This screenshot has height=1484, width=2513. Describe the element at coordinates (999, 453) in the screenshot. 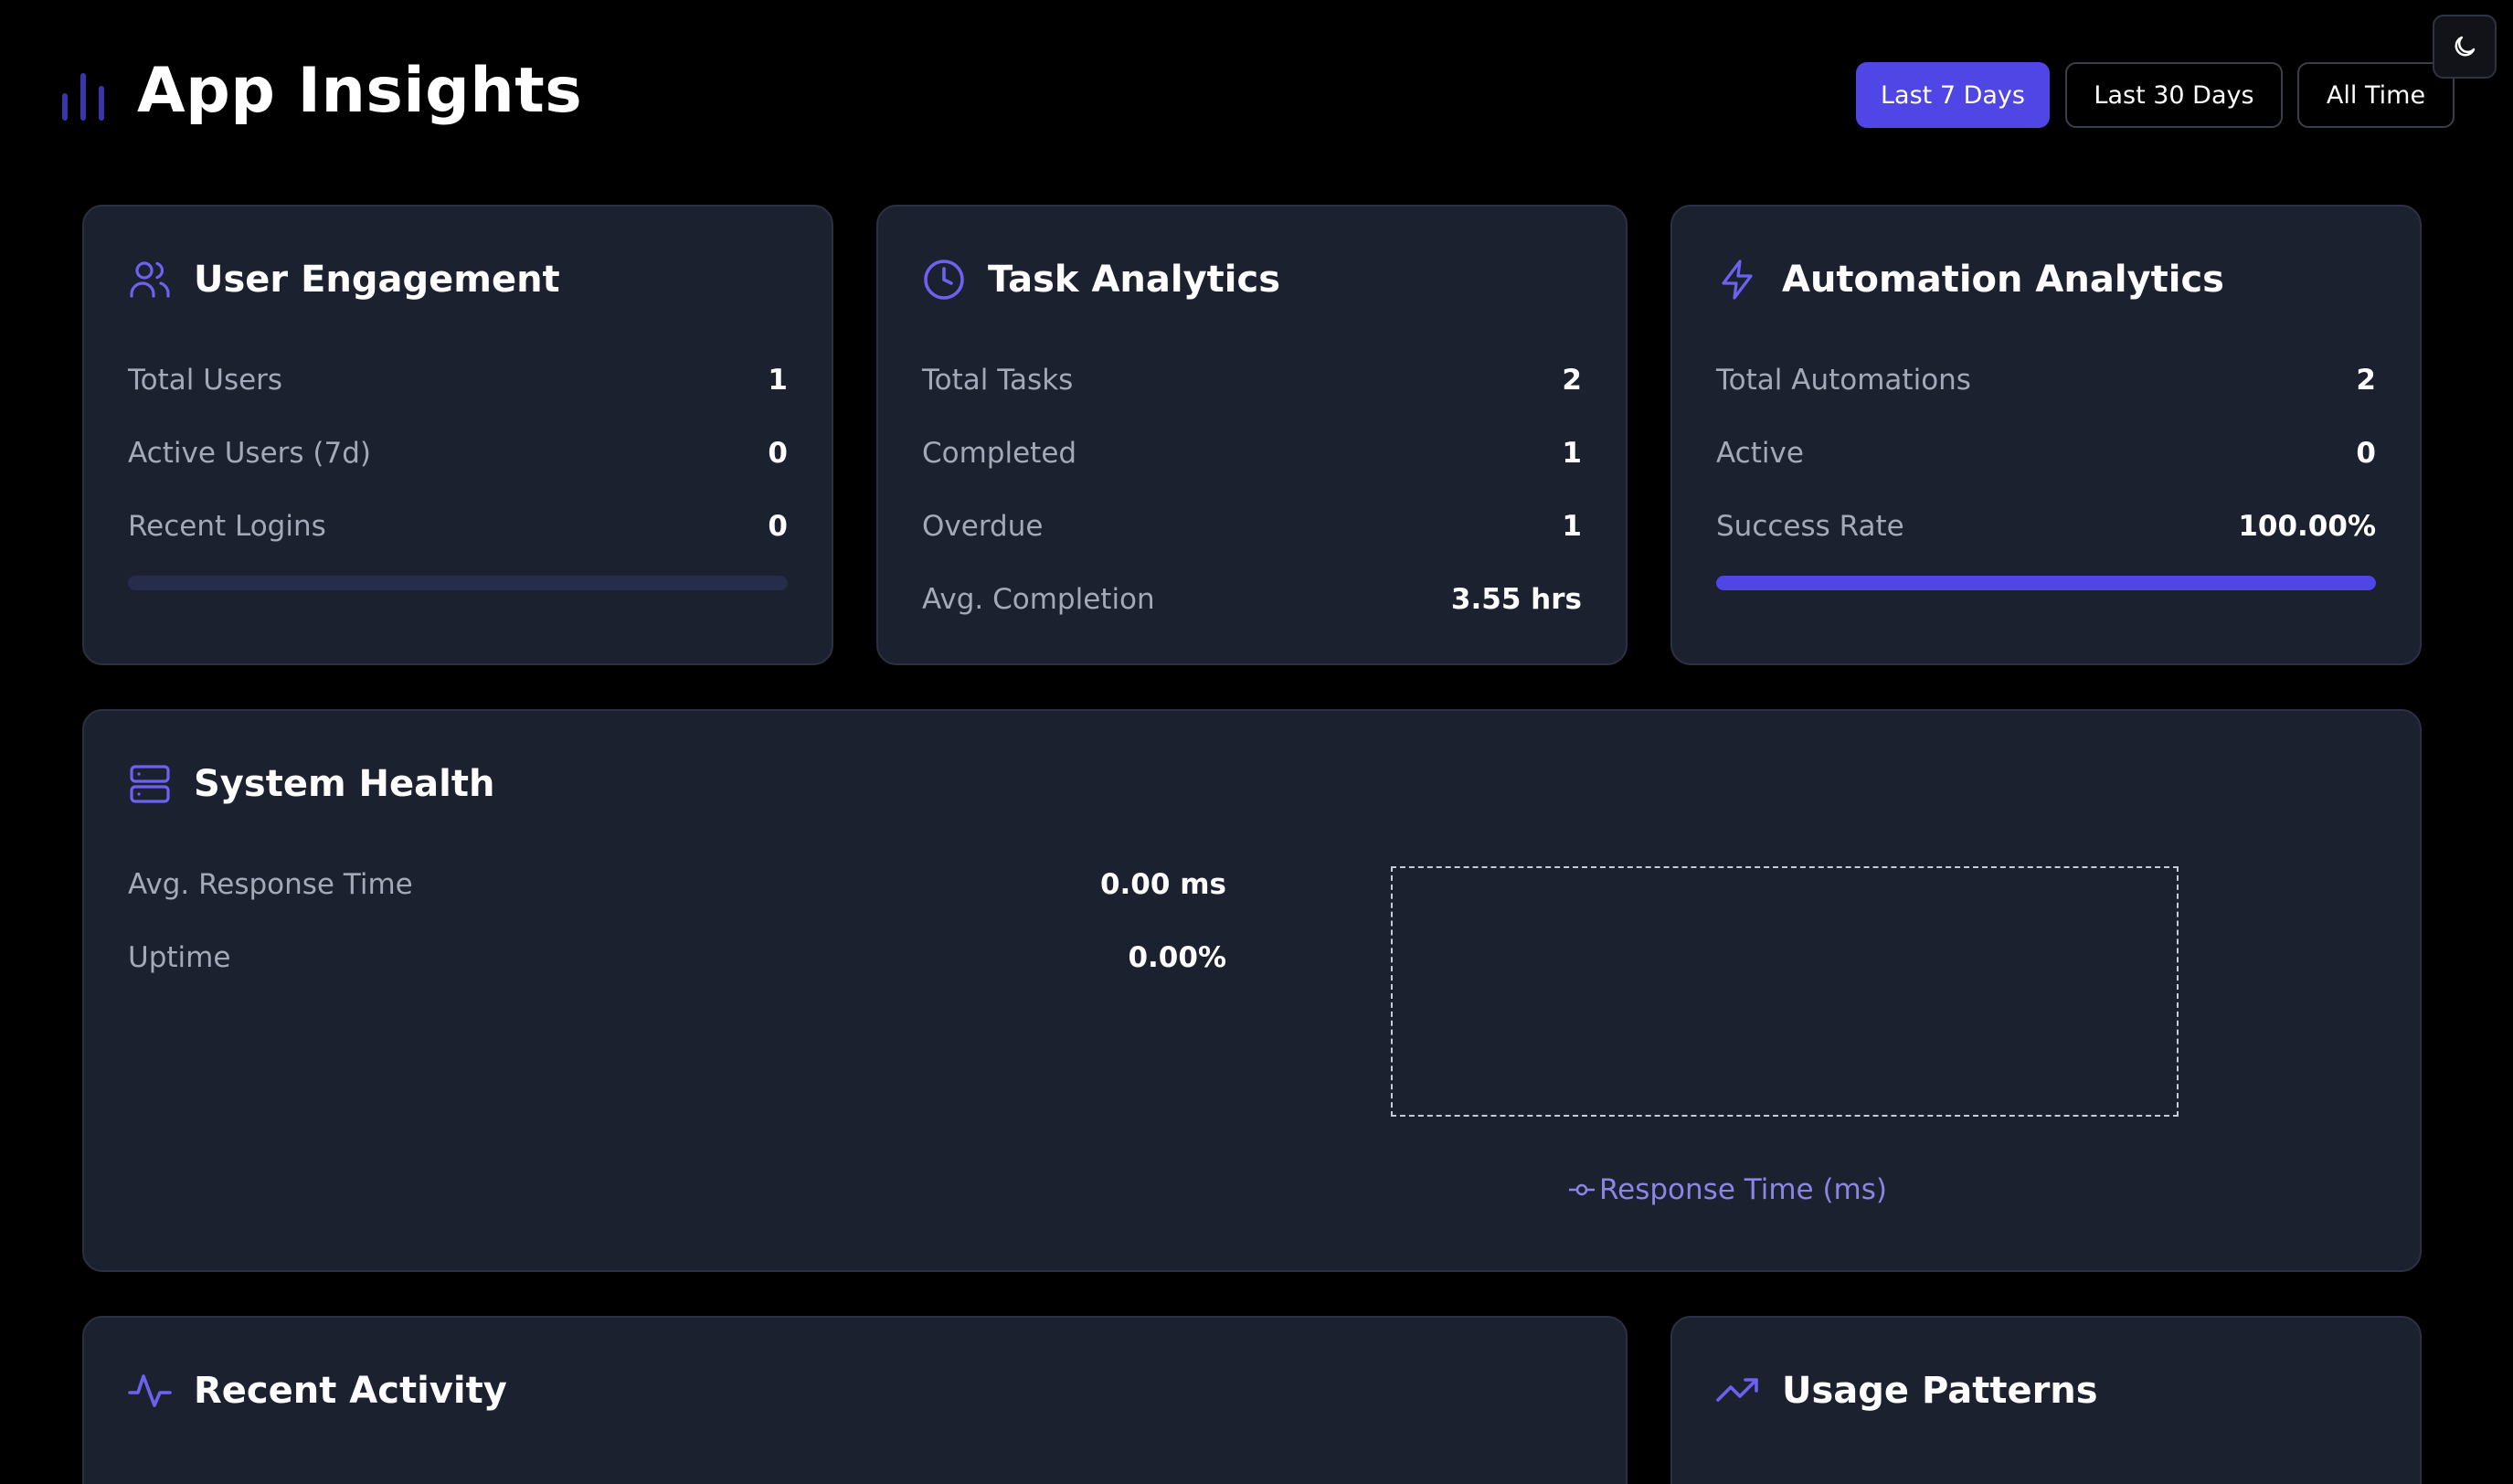

I see `stat-label: Completed` at that location.